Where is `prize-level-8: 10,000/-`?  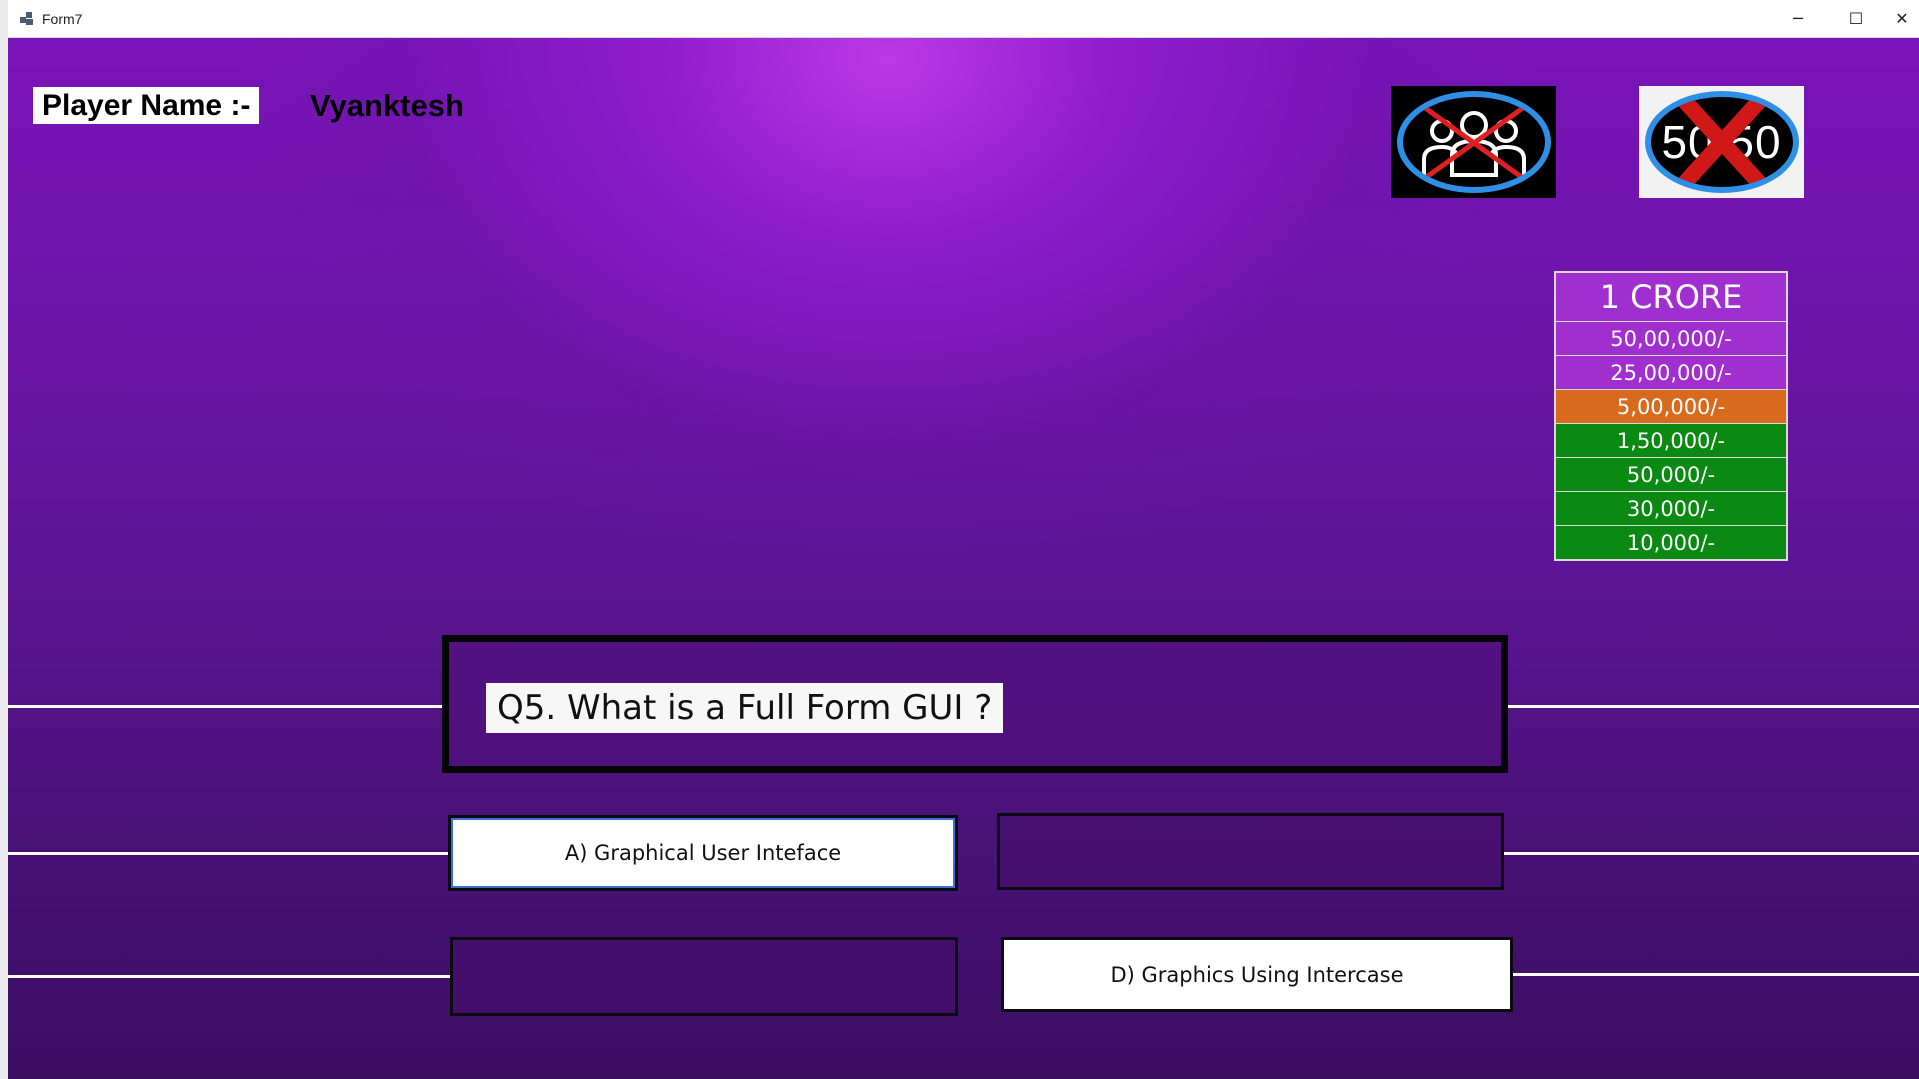 prize-level-8: 10,000/- is located at coordinates (1671, 542).